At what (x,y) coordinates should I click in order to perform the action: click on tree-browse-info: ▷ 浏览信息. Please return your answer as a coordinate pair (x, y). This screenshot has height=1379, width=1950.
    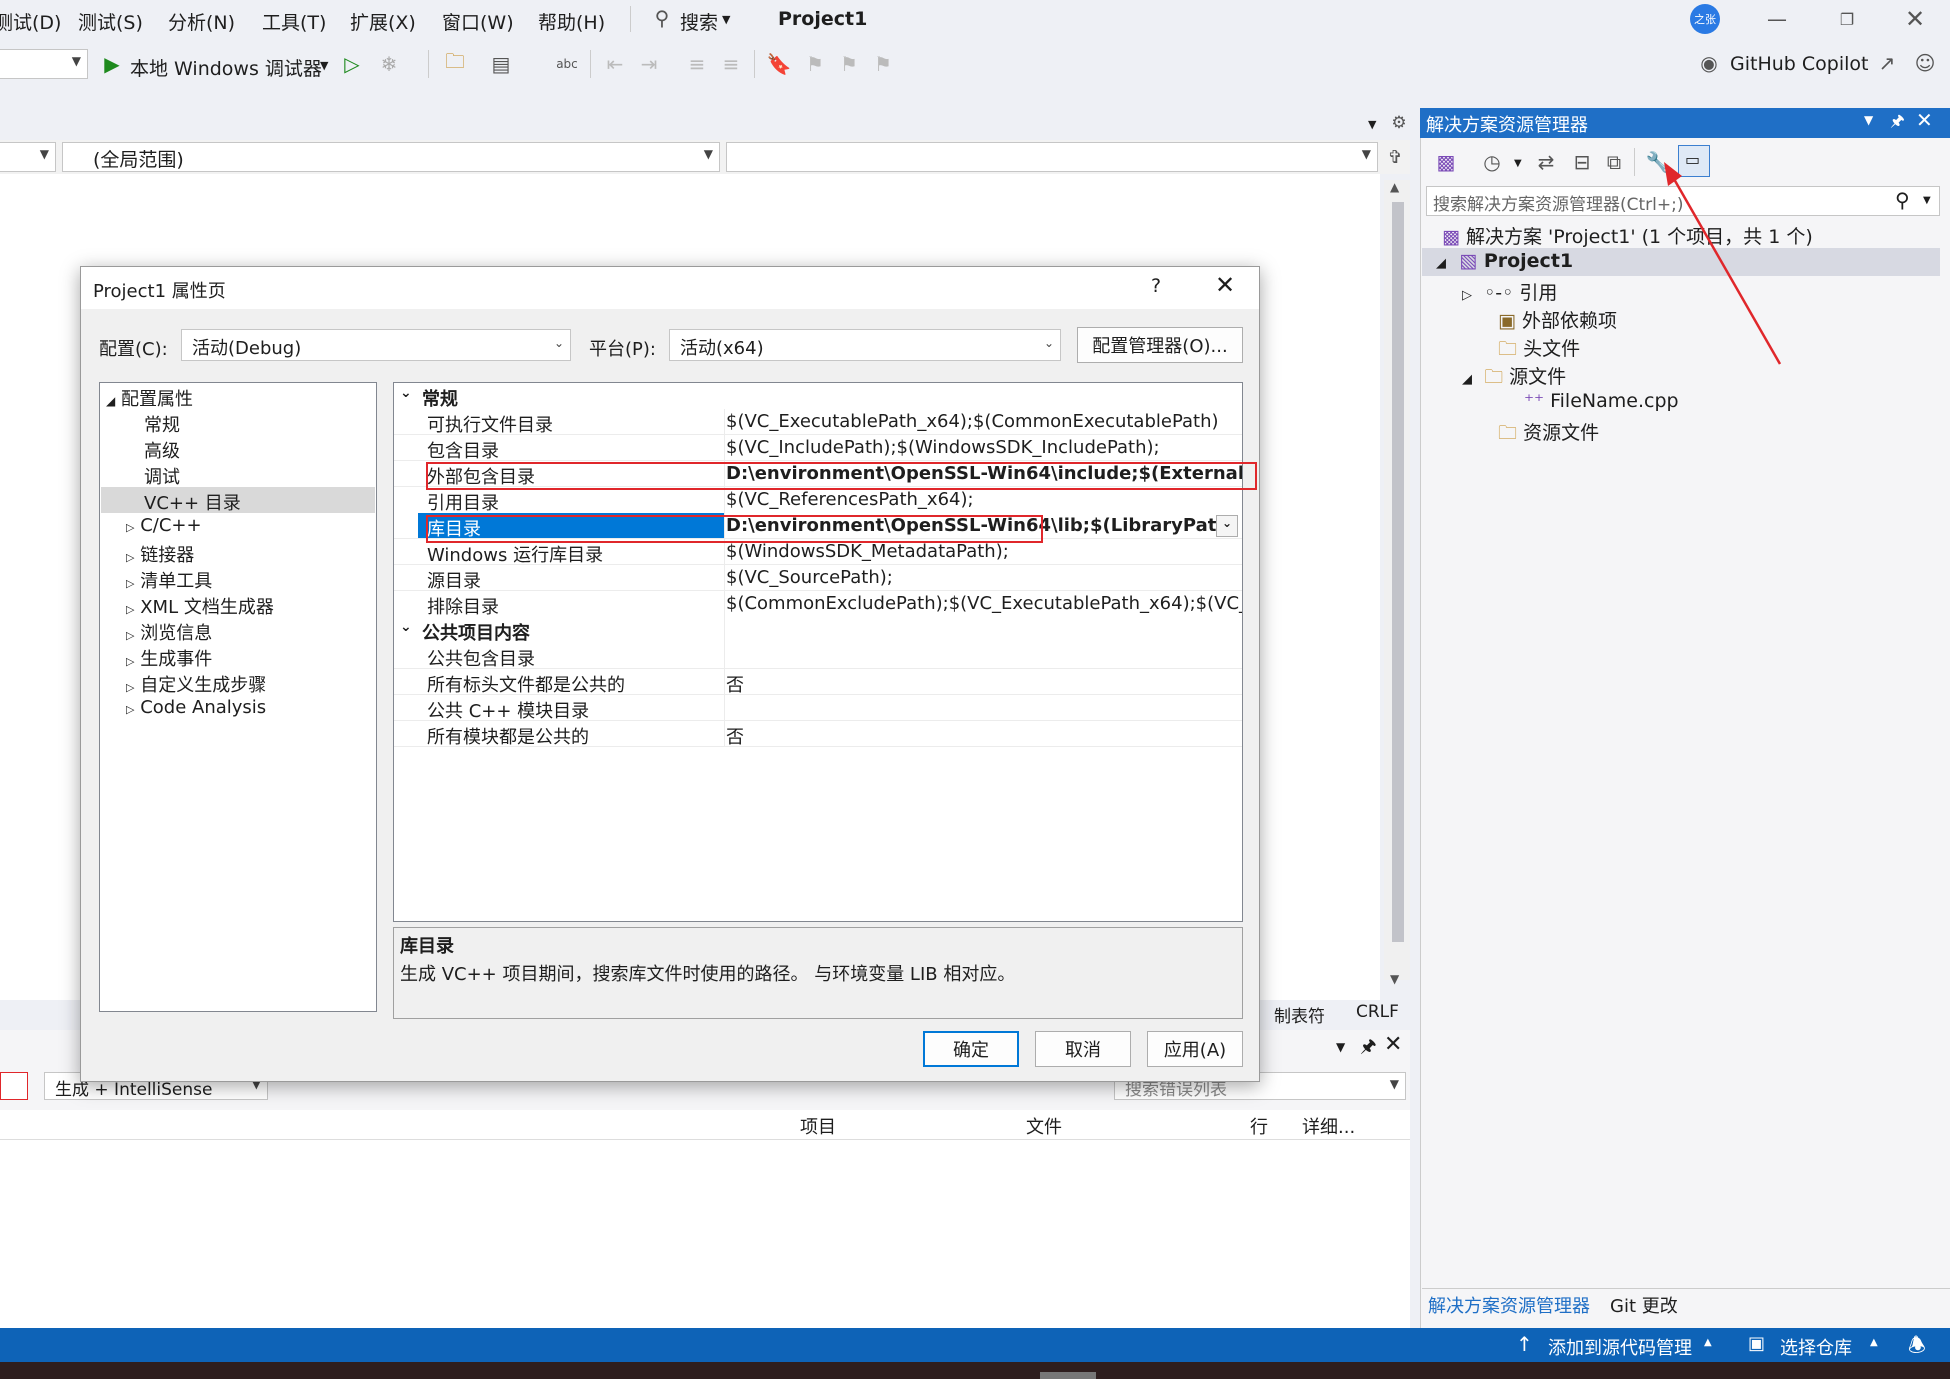
    Looking at the image, I should click on (169, 632).